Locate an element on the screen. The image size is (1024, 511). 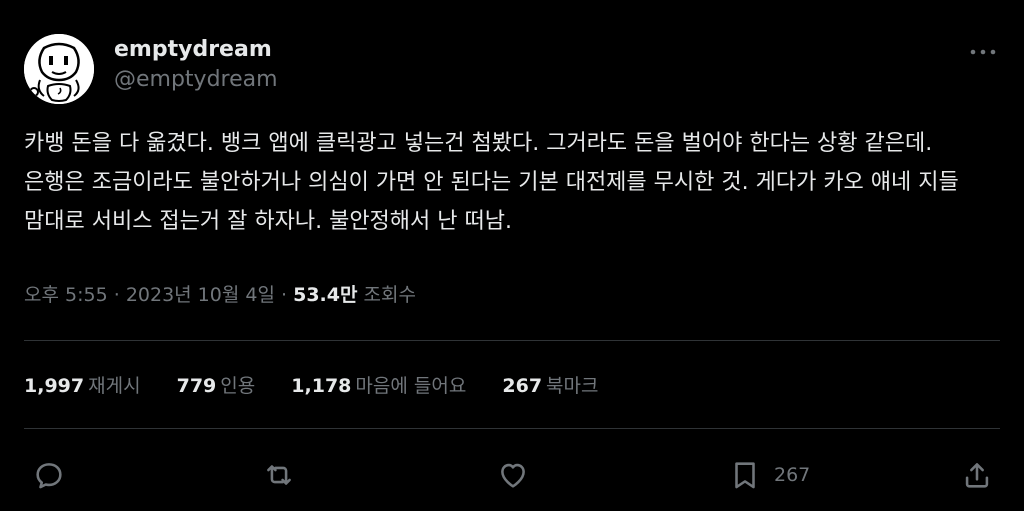
engagement-stats: 1,997 재게시 779 인용 1,178 마음에 들어요 267 북마크 is located at coordinates (326, 386).